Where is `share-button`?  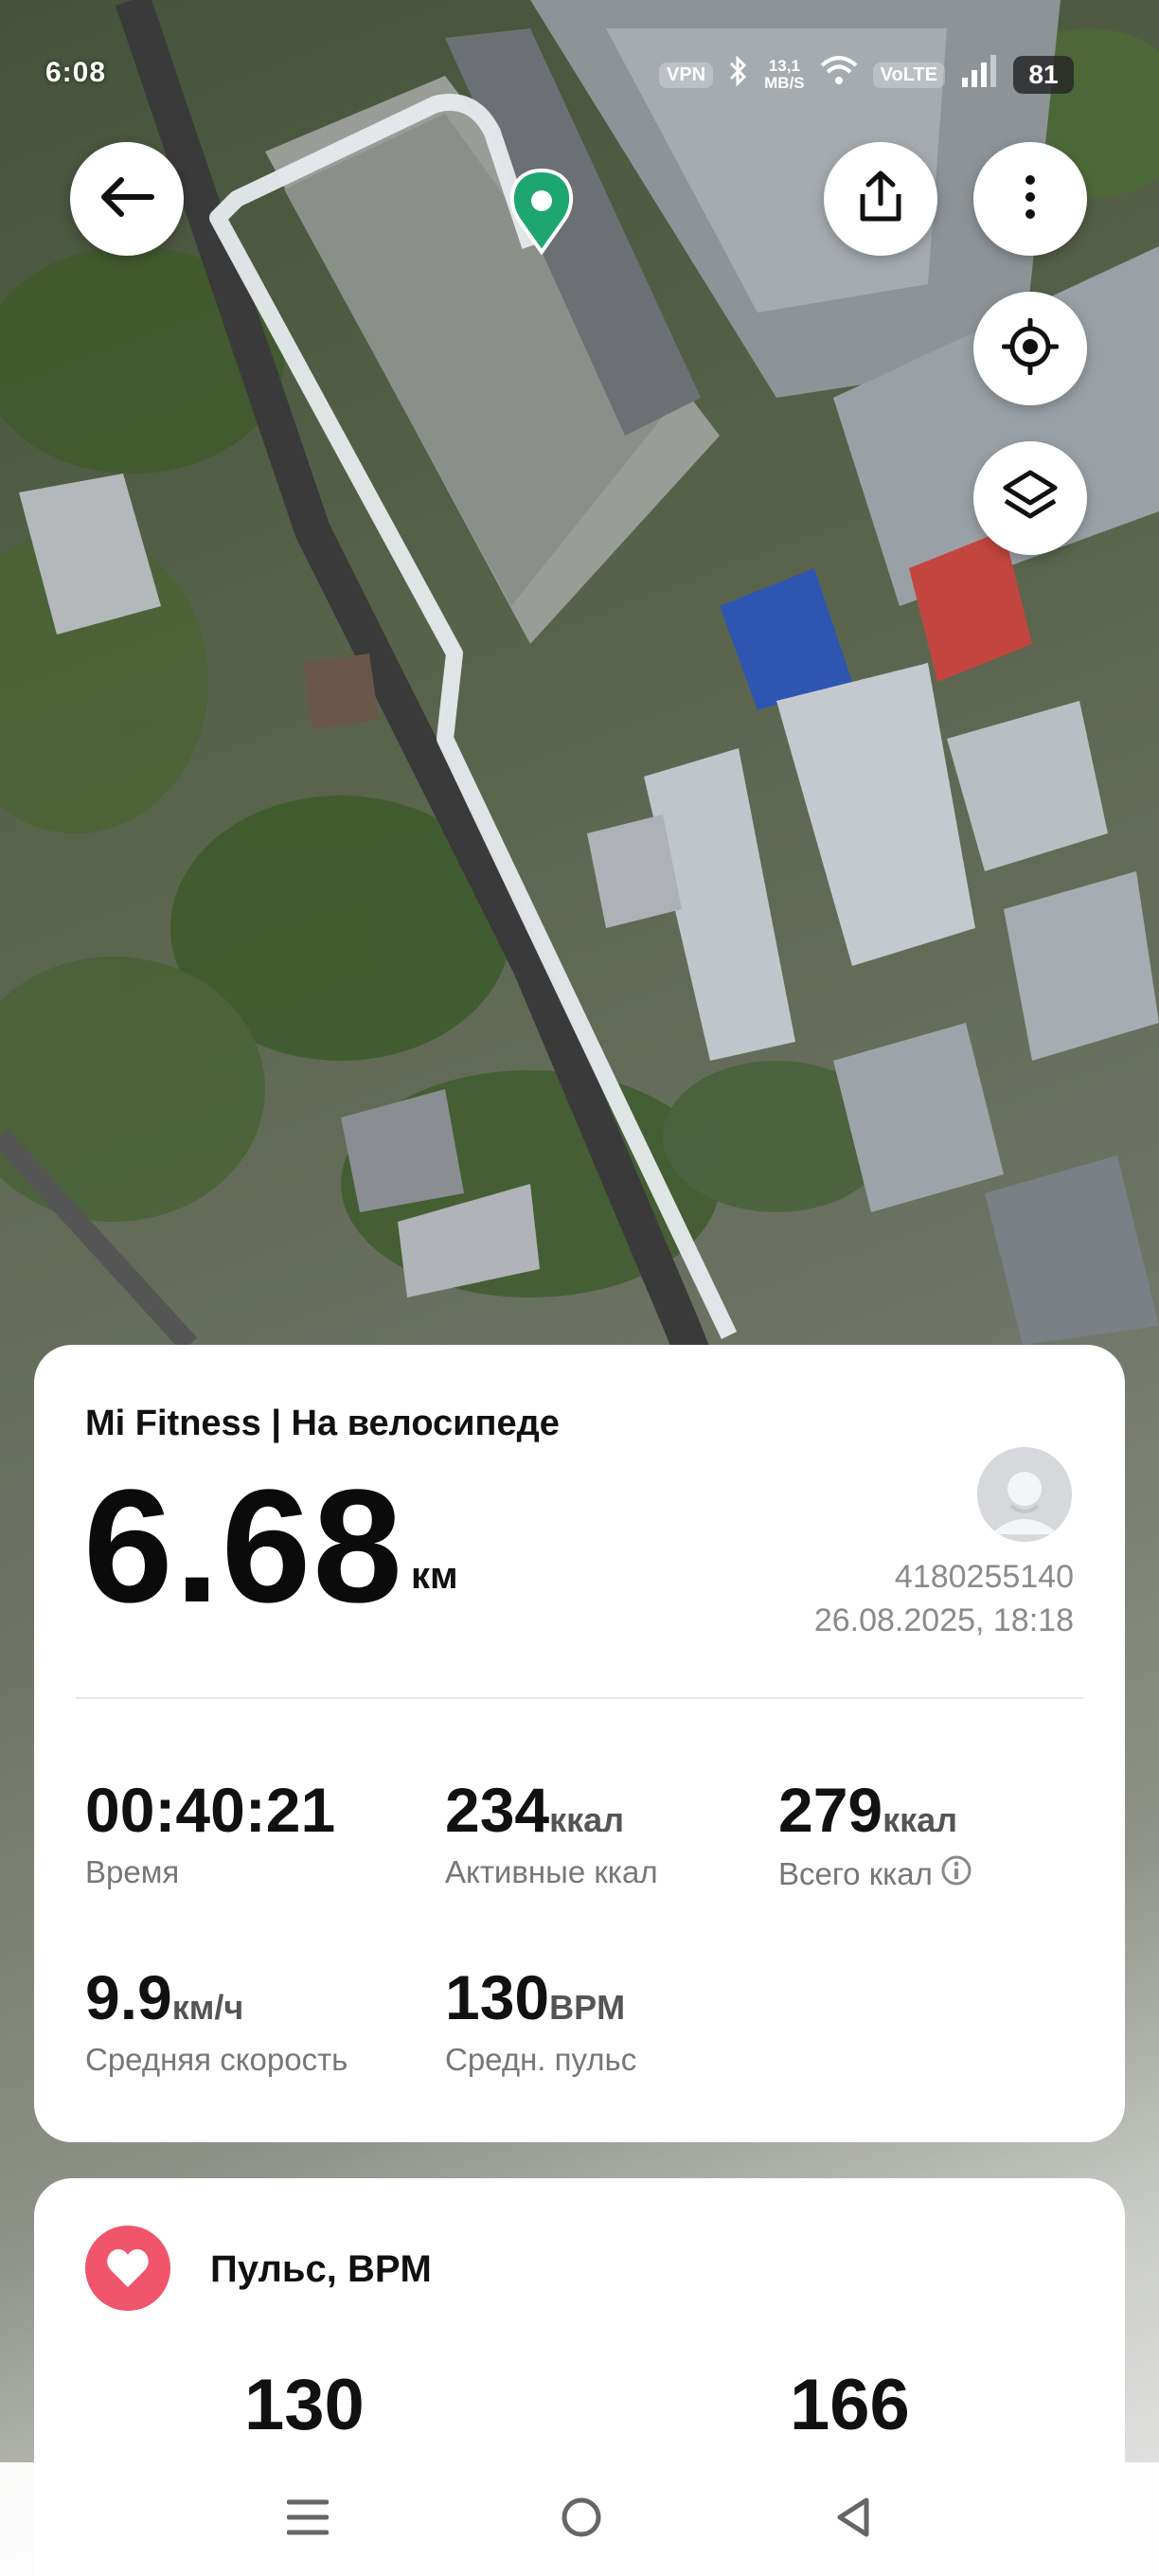 share-button is located at coordinates (880, 199).